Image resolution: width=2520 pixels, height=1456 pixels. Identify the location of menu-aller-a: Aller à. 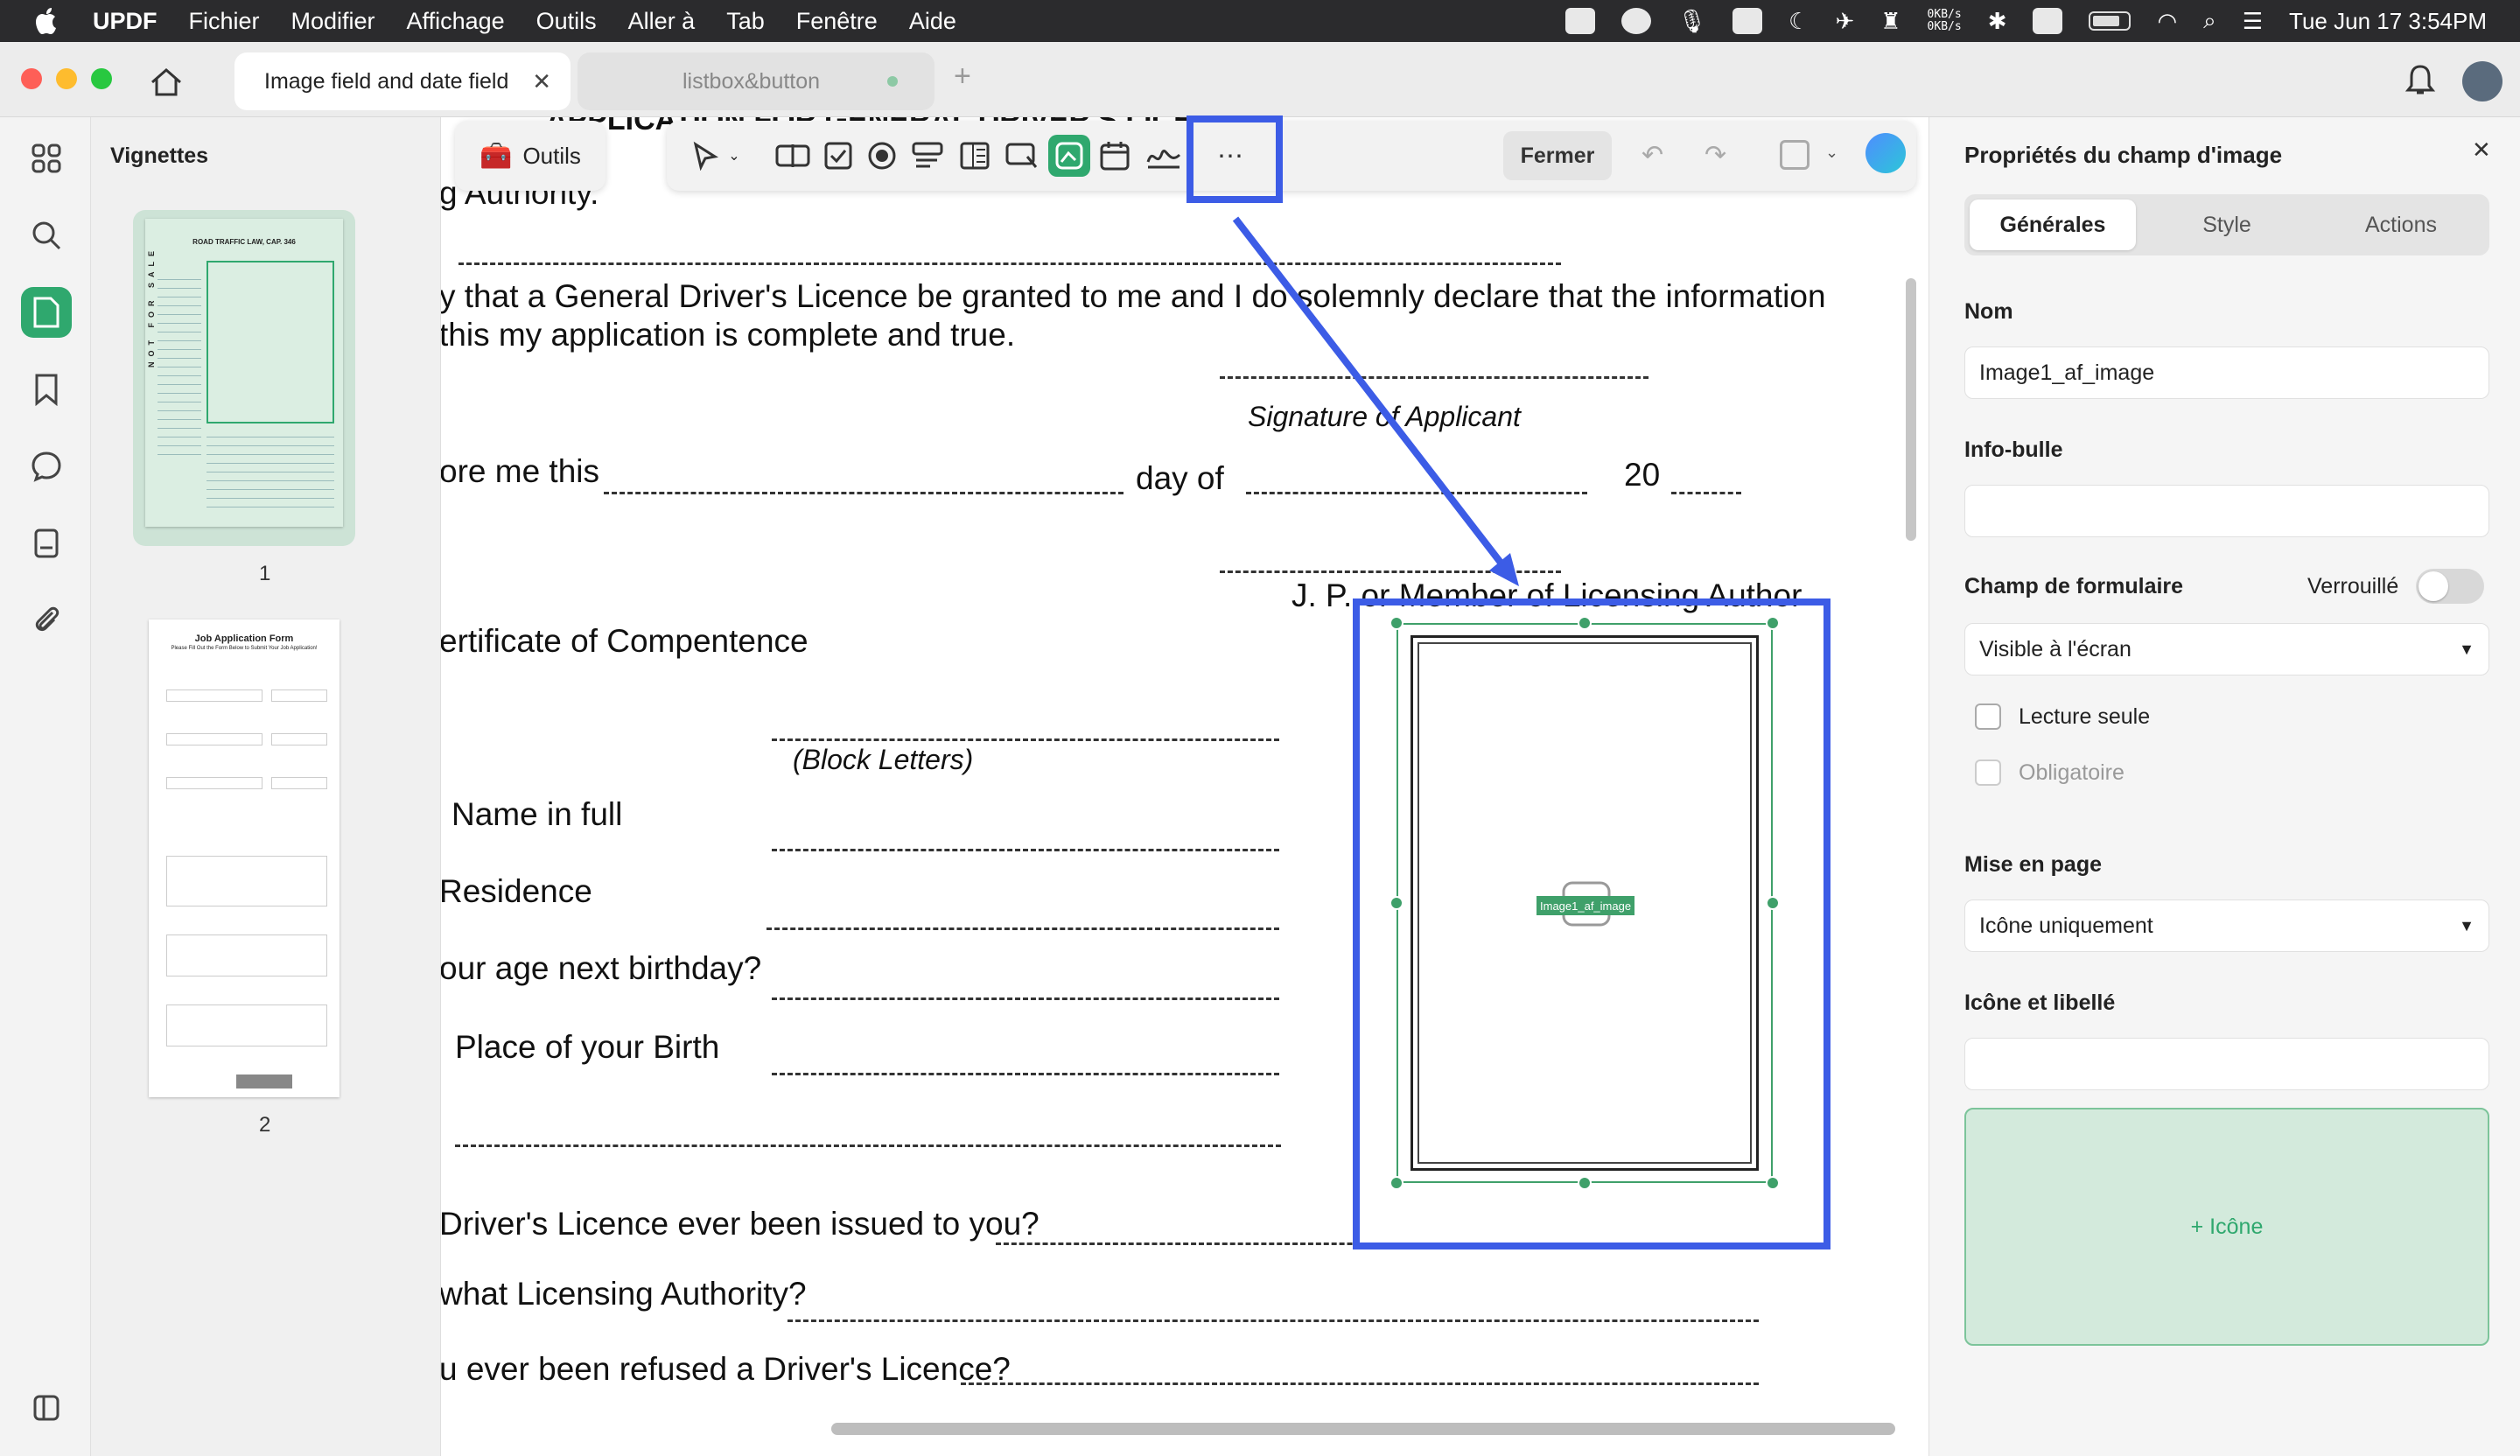
(662, 21).